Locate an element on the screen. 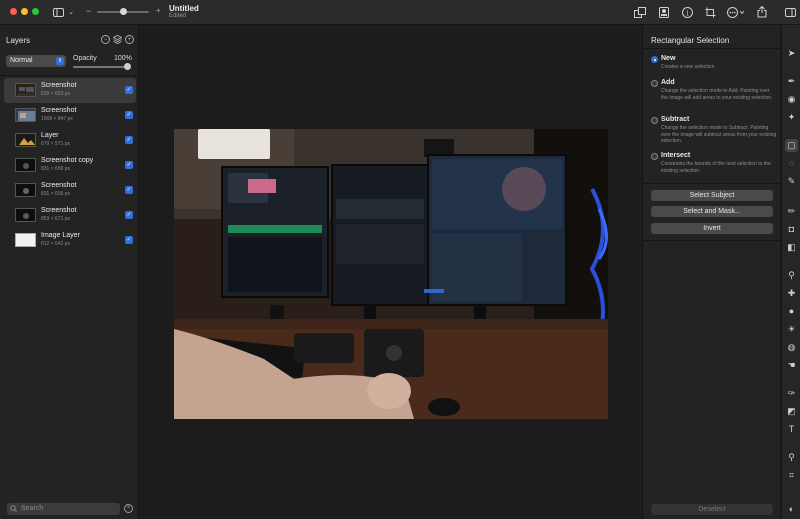 This screenshot has width=800, height=519. heal-icon: ✚ is located at coordinates (791, 293).